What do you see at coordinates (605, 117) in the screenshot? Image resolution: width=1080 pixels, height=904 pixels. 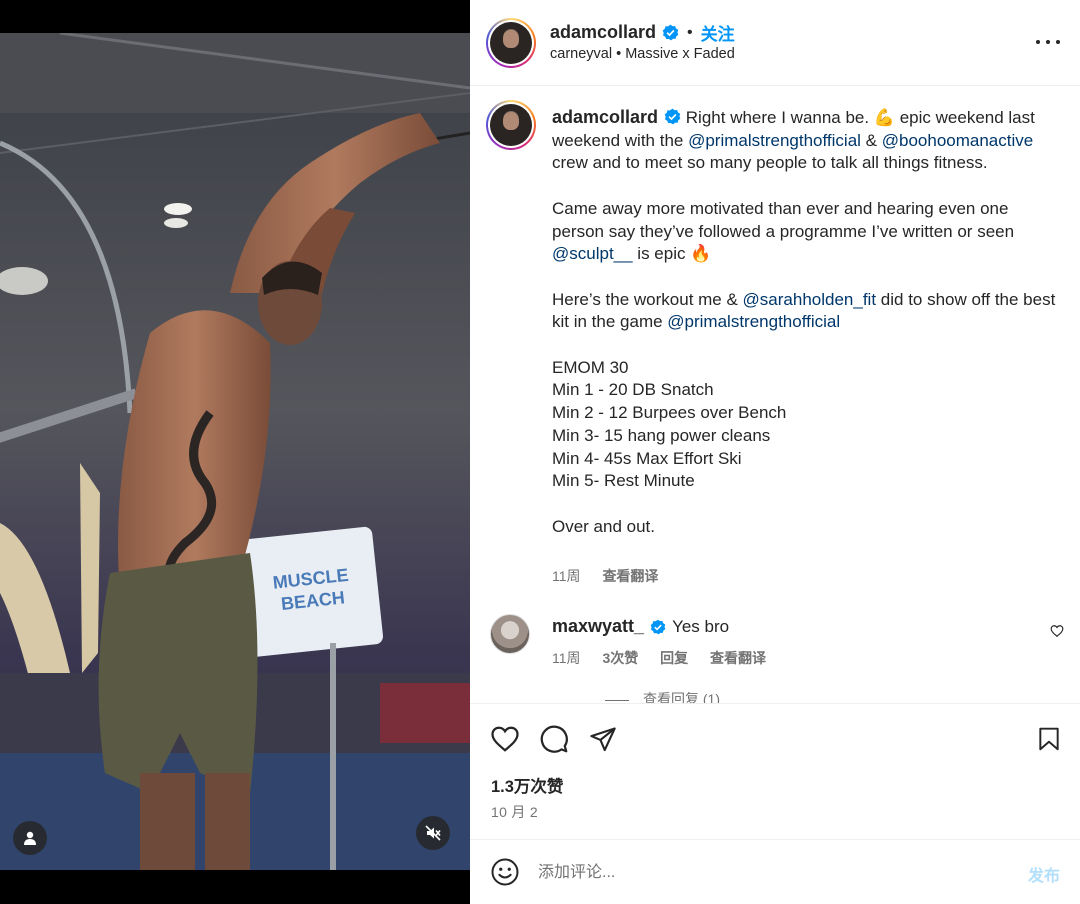 I see `caption-username: adamcollard` at bounding box center [605, 117].